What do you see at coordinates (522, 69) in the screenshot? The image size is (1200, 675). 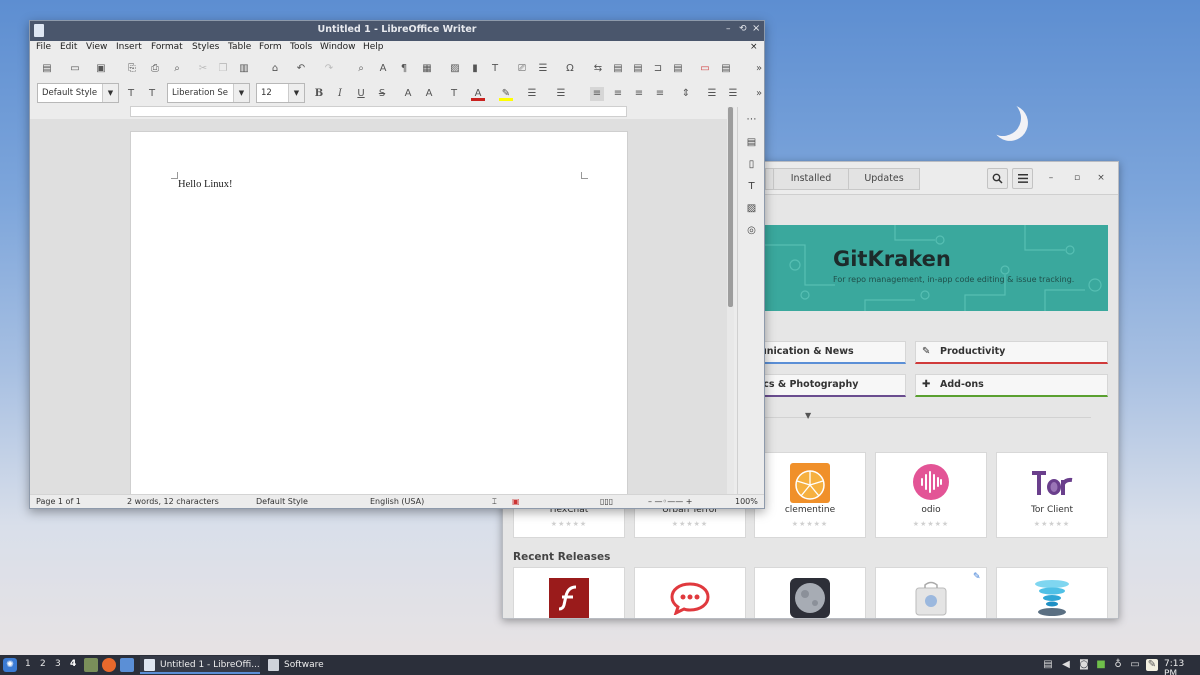 I see `page-break-icon: ⎚` at bounding box center [522, 69].